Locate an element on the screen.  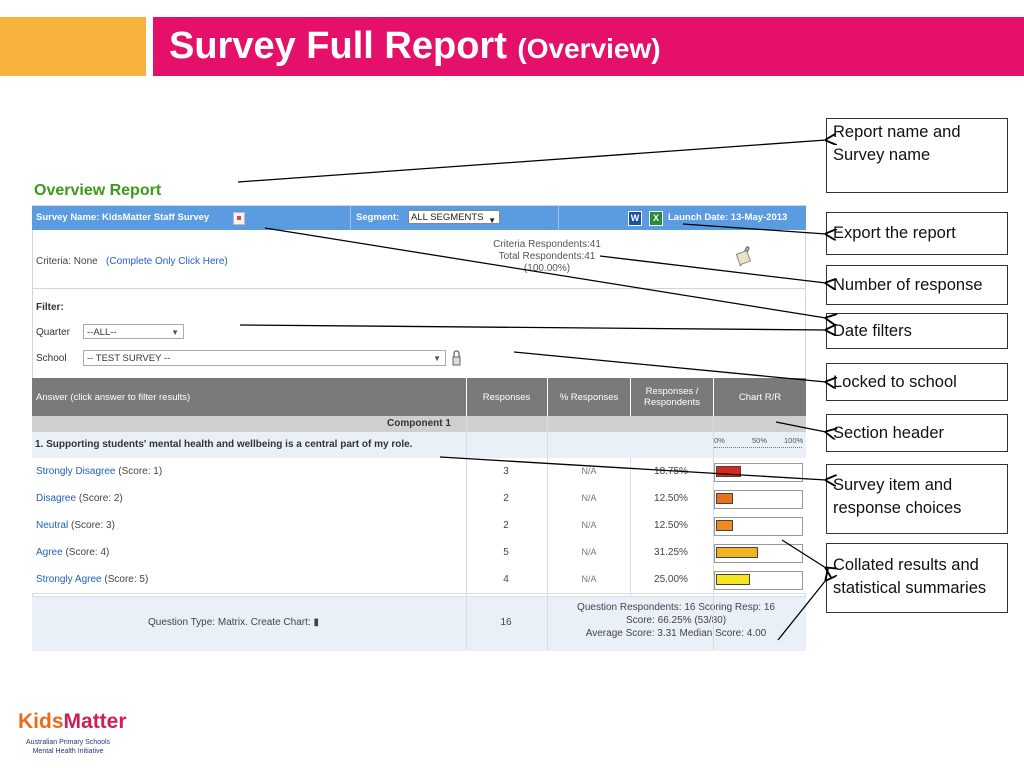
callout-number-response: Number of response is located at coordinates (917, 285).